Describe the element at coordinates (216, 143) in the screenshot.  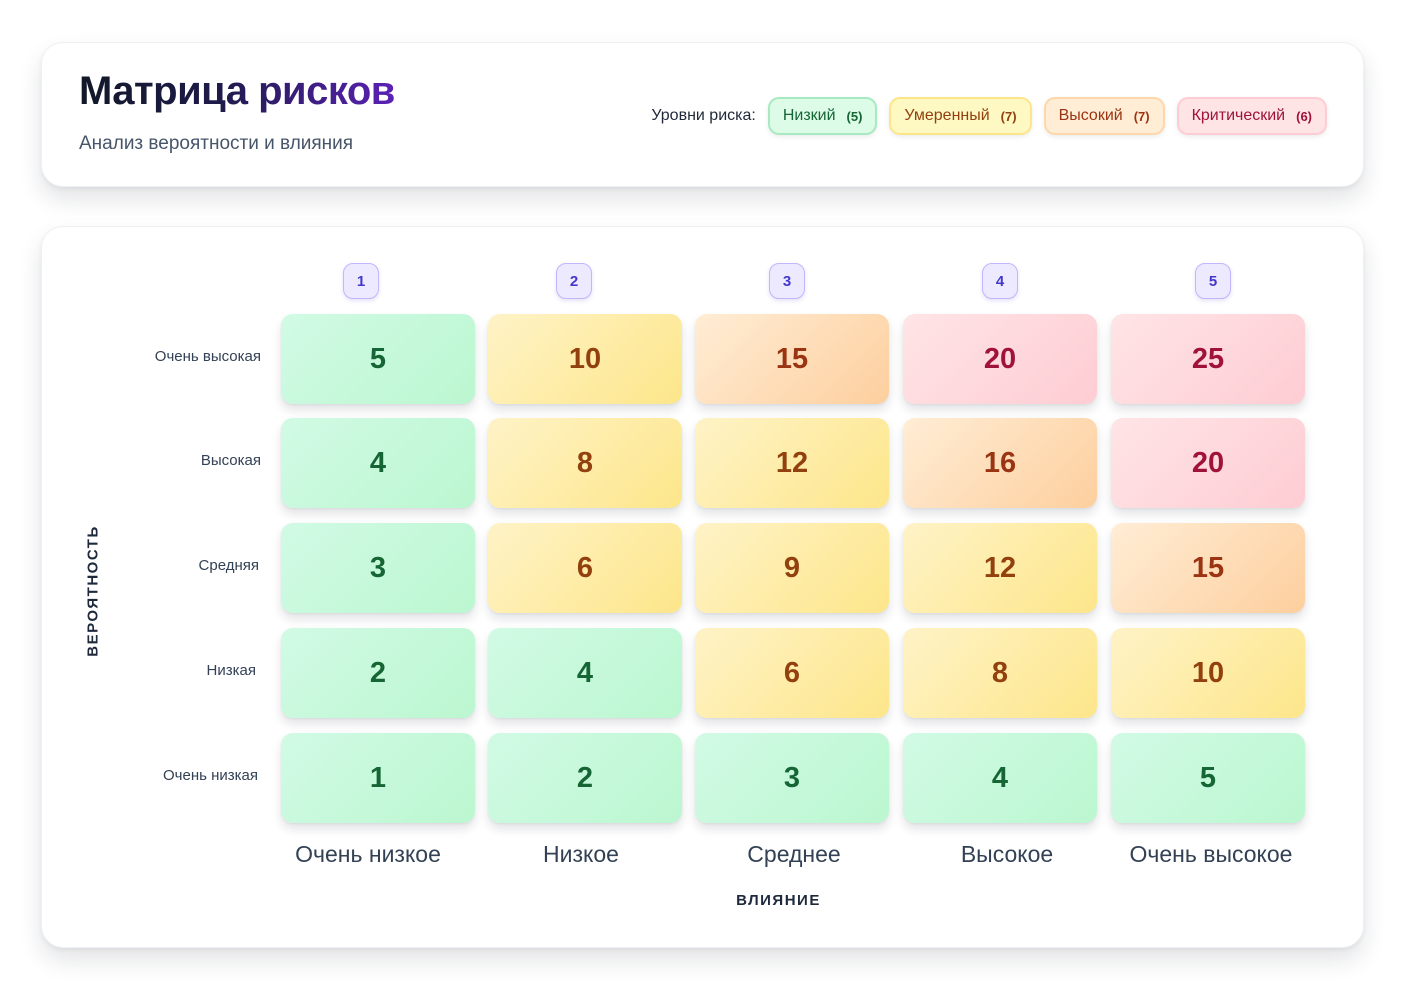
I see `page-subtitle: Анализ вероятности и влияния` at that location.